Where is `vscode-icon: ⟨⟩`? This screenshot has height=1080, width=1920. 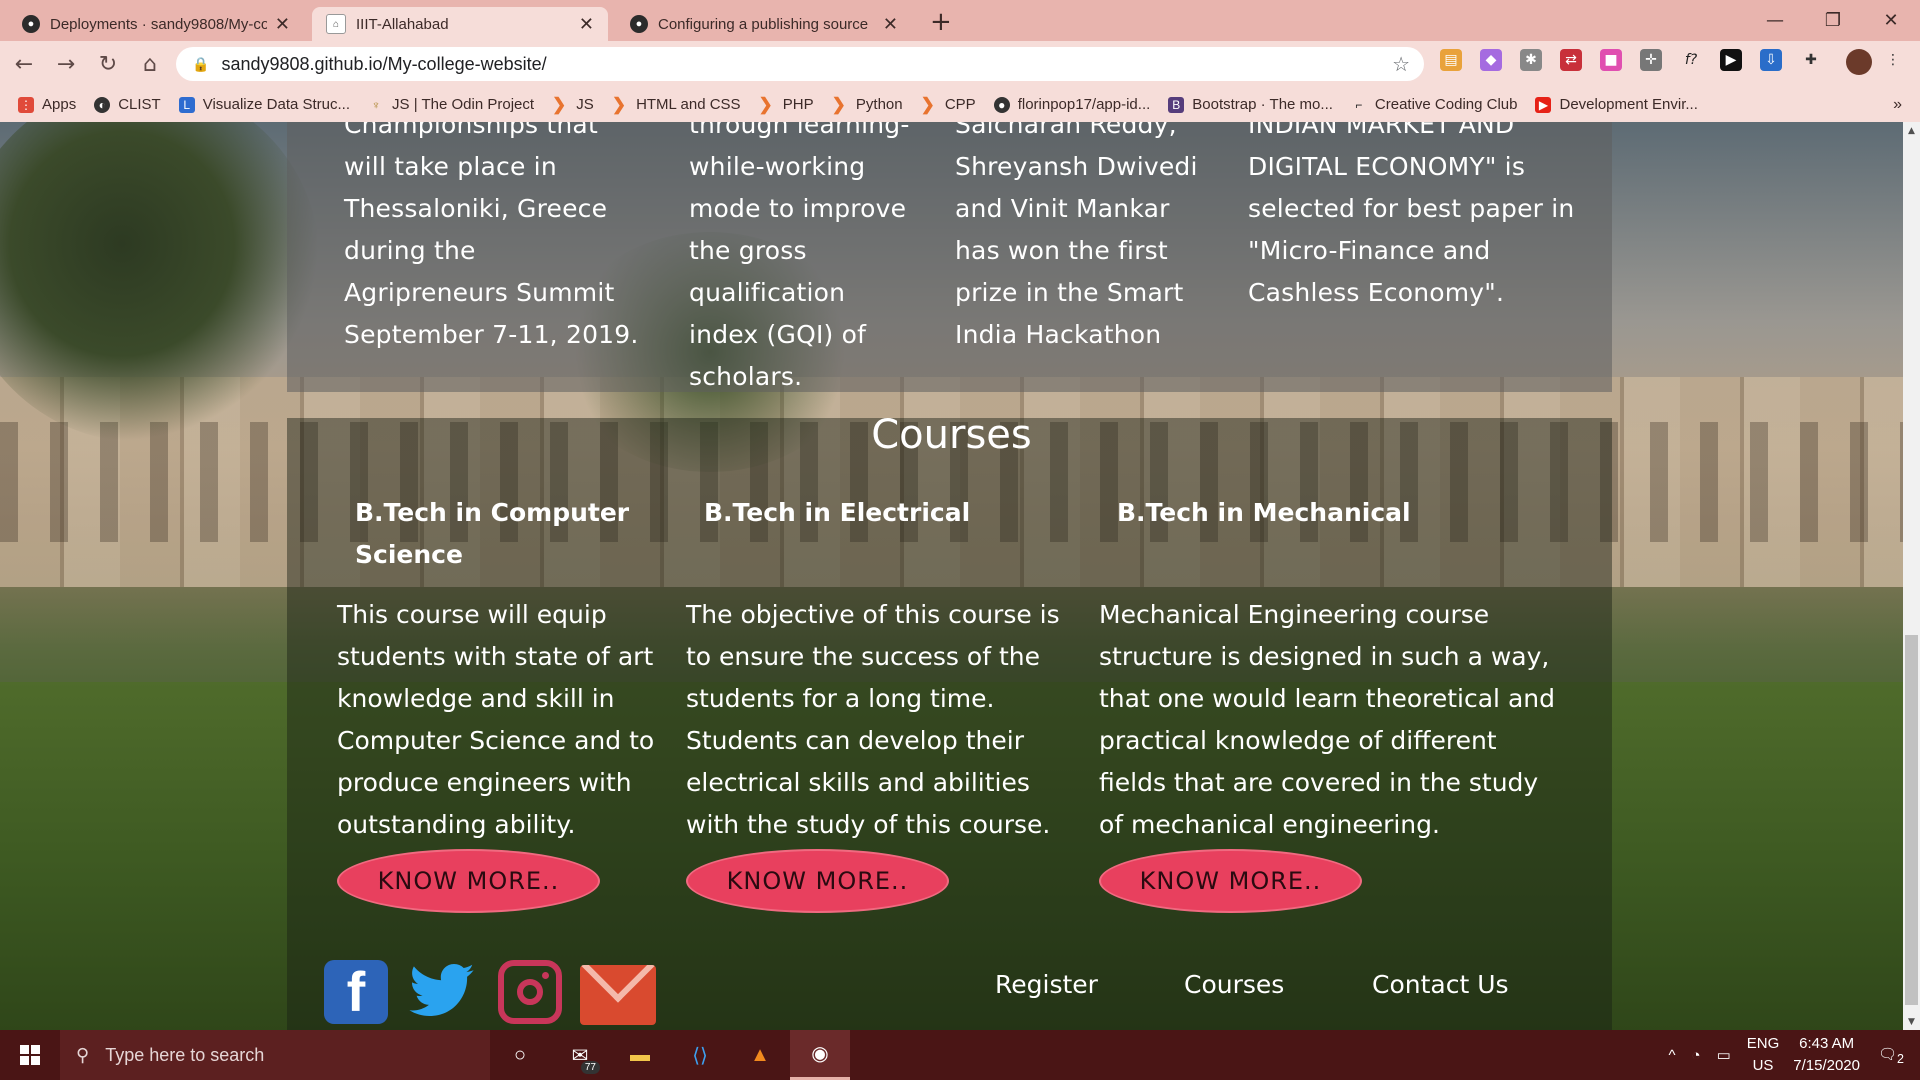
vscode-icon: ⟨⟩ is located at coordinates (700, 1055).